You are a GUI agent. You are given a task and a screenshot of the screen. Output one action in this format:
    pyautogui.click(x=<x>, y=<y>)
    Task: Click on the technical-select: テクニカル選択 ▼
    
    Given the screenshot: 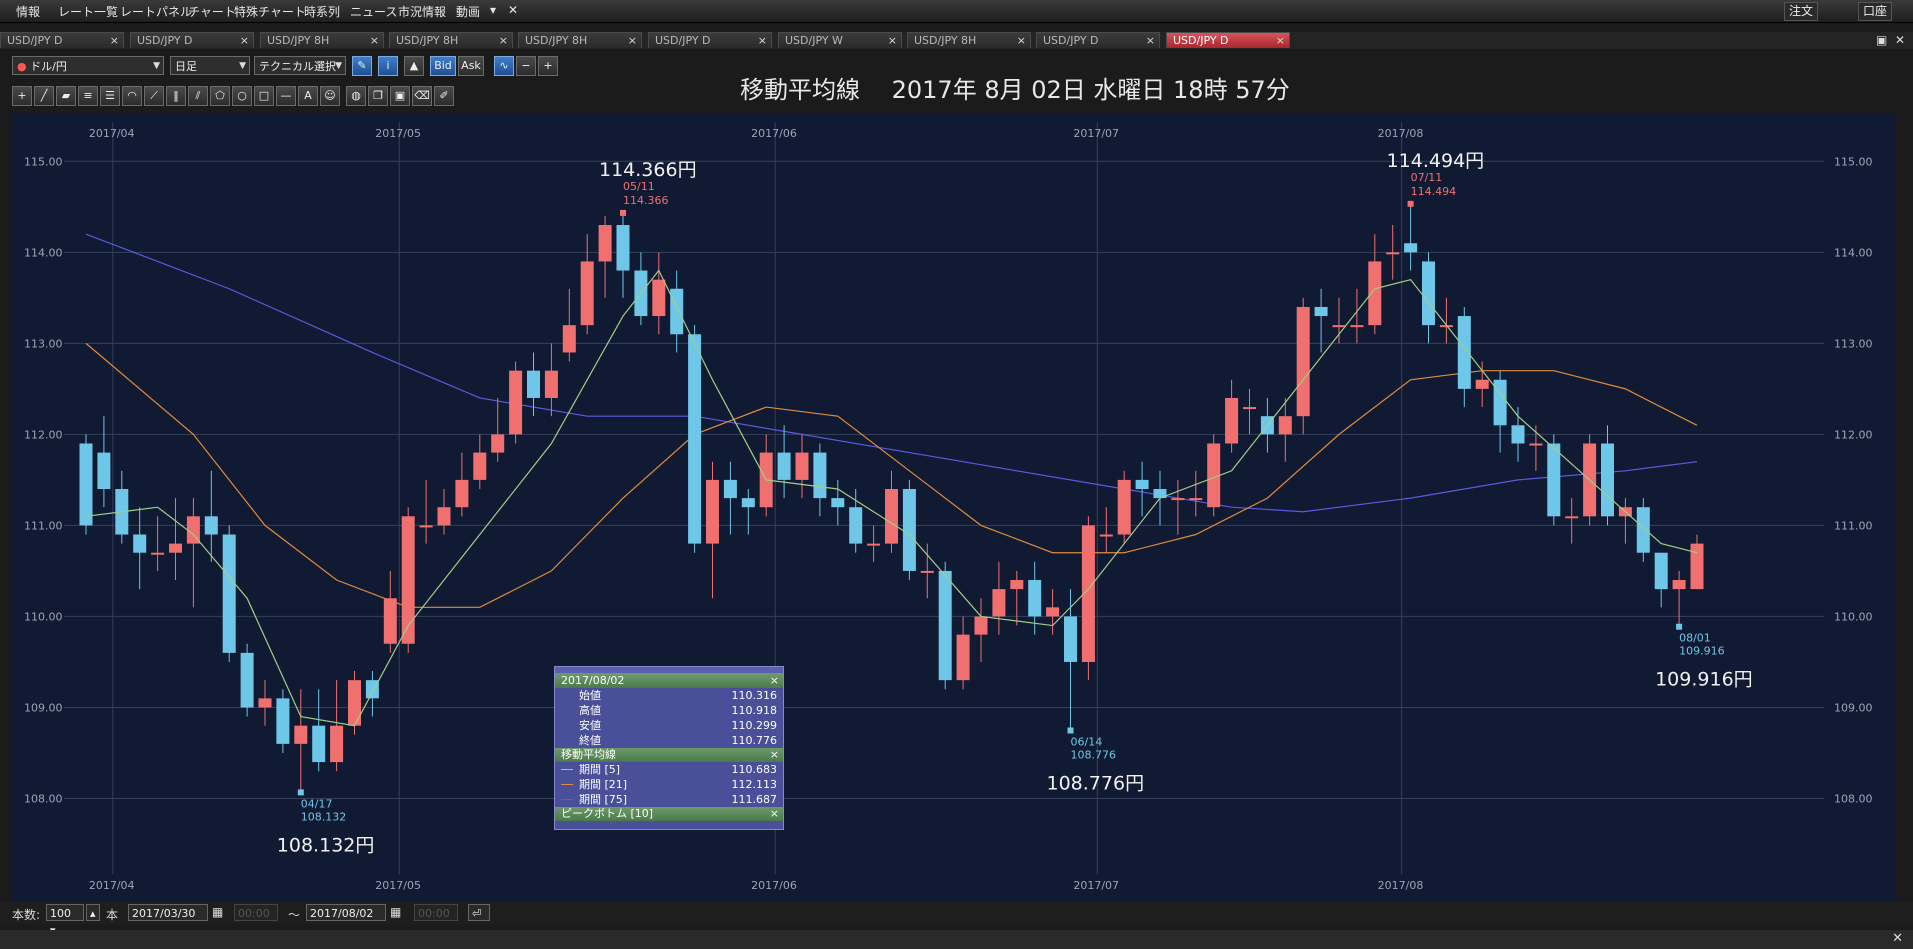 What is the action you would take?
    pyautogui.click(x=300, y=65)
    